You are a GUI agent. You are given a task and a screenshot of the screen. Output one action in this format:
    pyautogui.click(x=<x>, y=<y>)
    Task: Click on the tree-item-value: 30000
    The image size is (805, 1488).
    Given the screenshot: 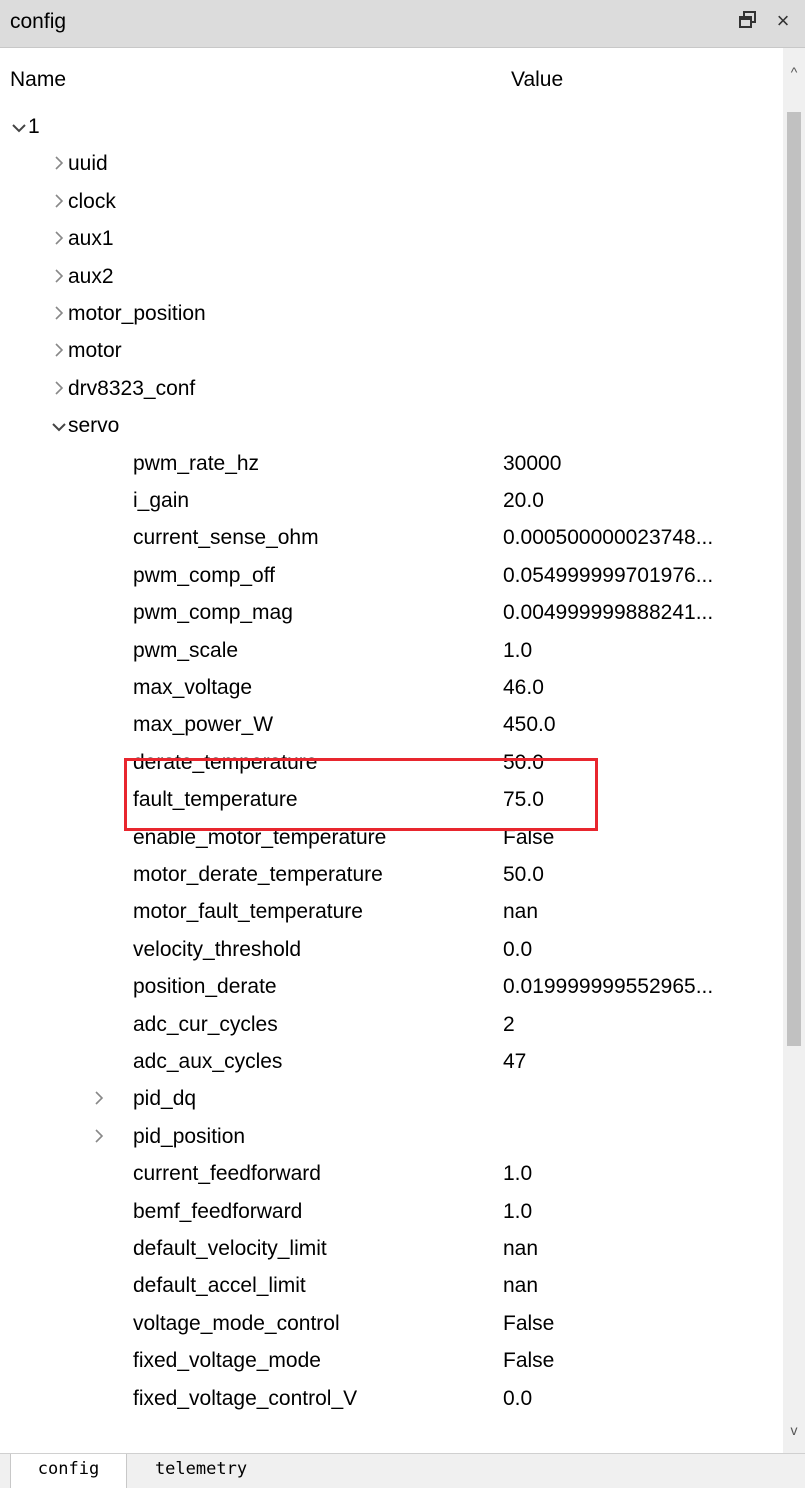 What is the action you would take?
    pyautogui.click(x=532, y=464)
    